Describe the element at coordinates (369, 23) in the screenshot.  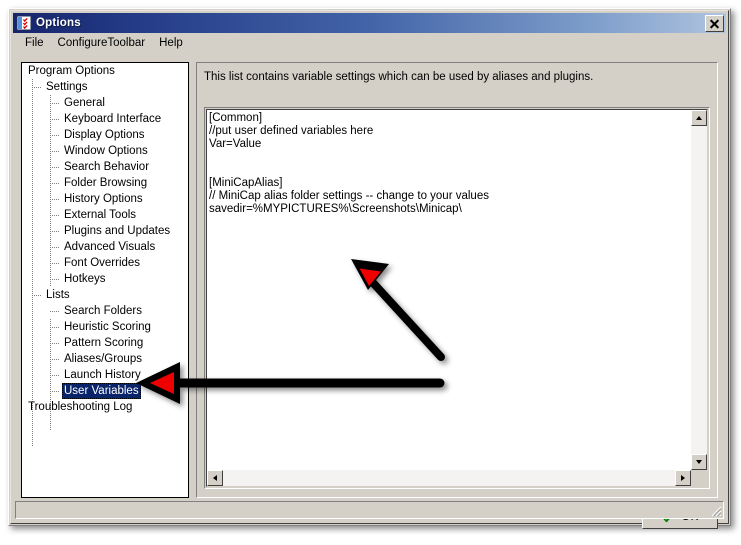
I see `title-bar: Options` at that location.